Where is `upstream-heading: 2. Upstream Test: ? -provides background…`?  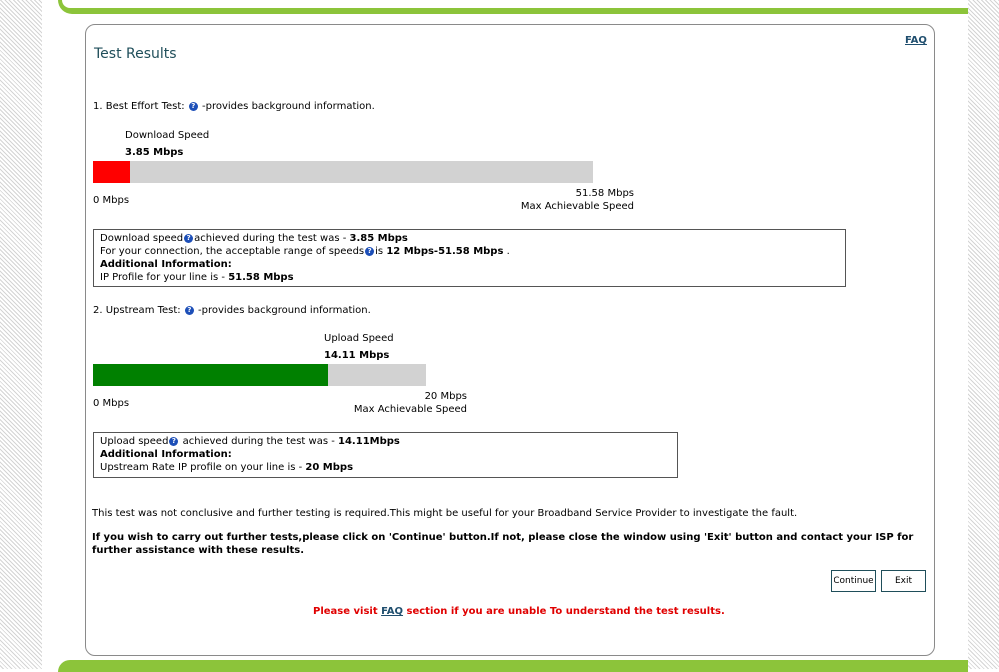 upstream-heading: 2. Upstream Test: ? -provides background… is located at coordinates (232, 310).